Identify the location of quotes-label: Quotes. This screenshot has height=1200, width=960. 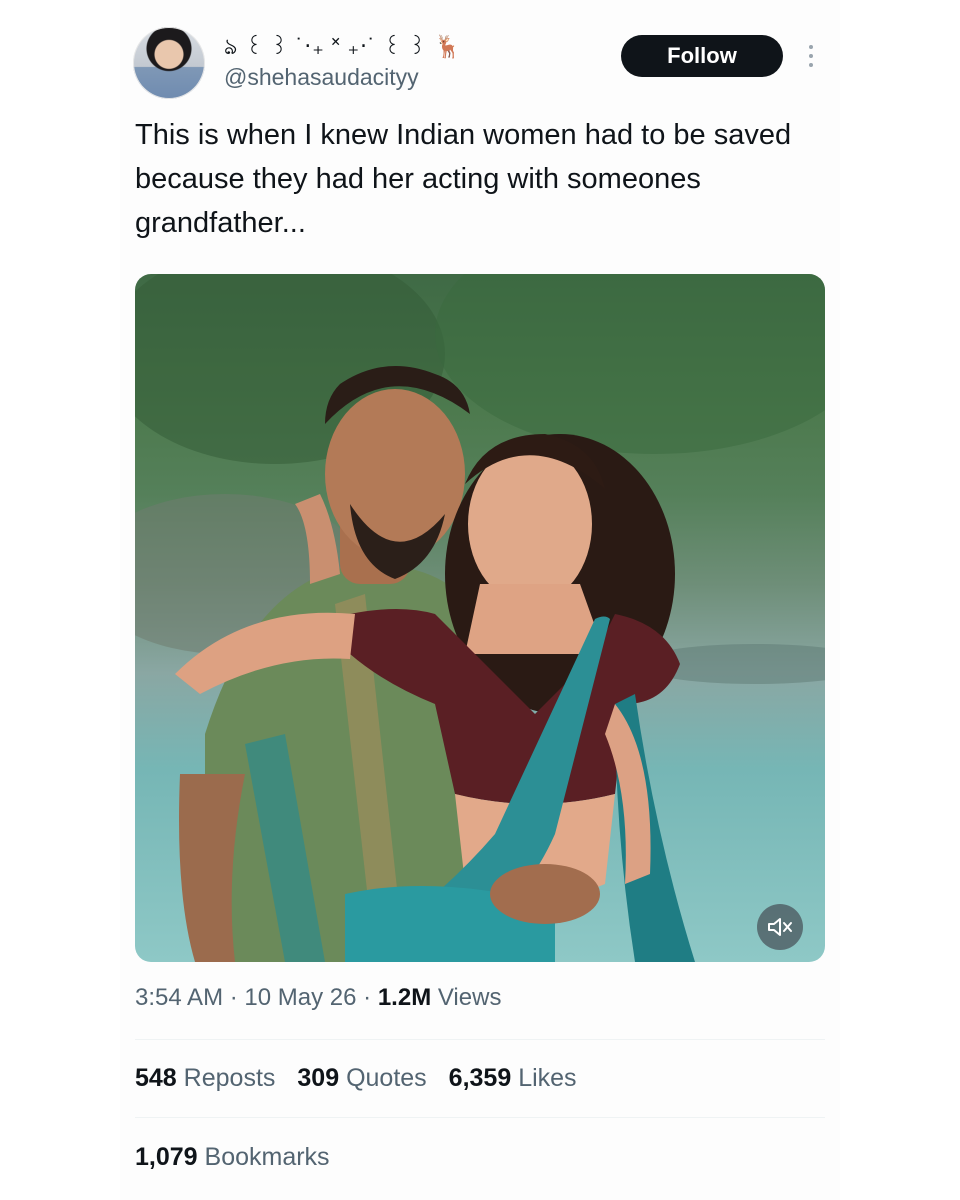
(386, 1078).